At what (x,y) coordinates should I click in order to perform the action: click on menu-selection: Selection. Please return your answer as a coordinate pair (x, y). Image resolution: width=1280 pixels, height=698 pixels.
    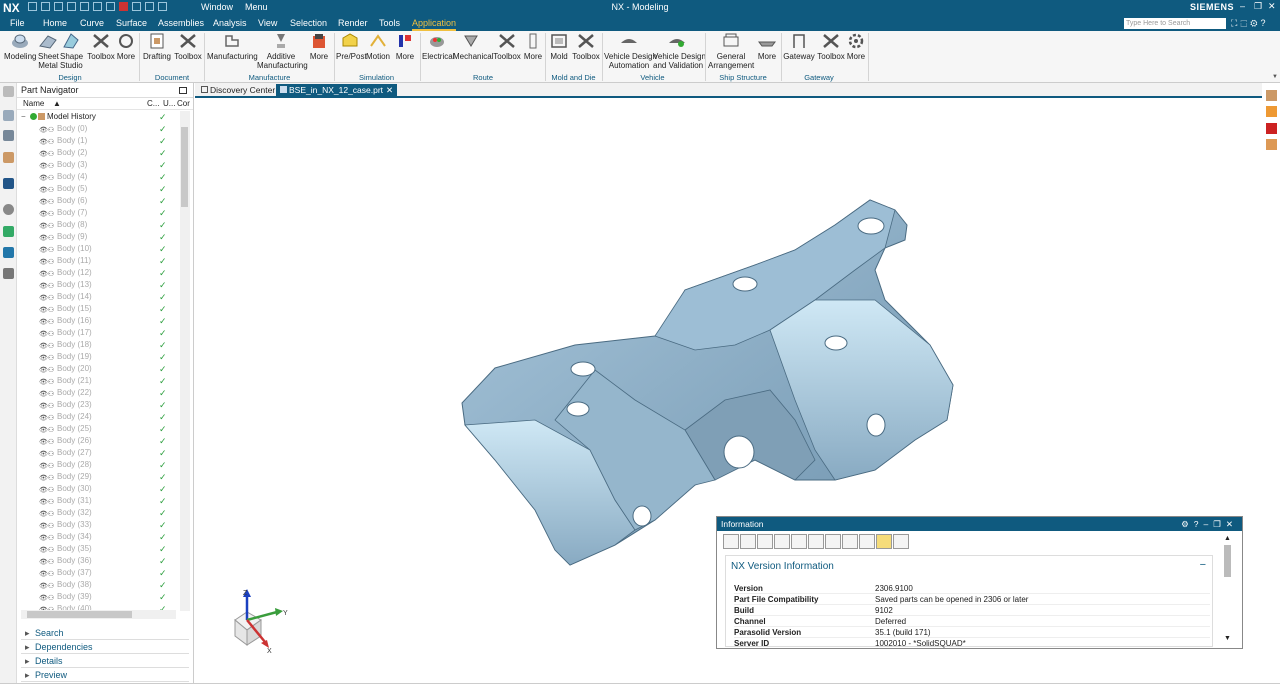
    Looking at the image, I should click on (308, 23).